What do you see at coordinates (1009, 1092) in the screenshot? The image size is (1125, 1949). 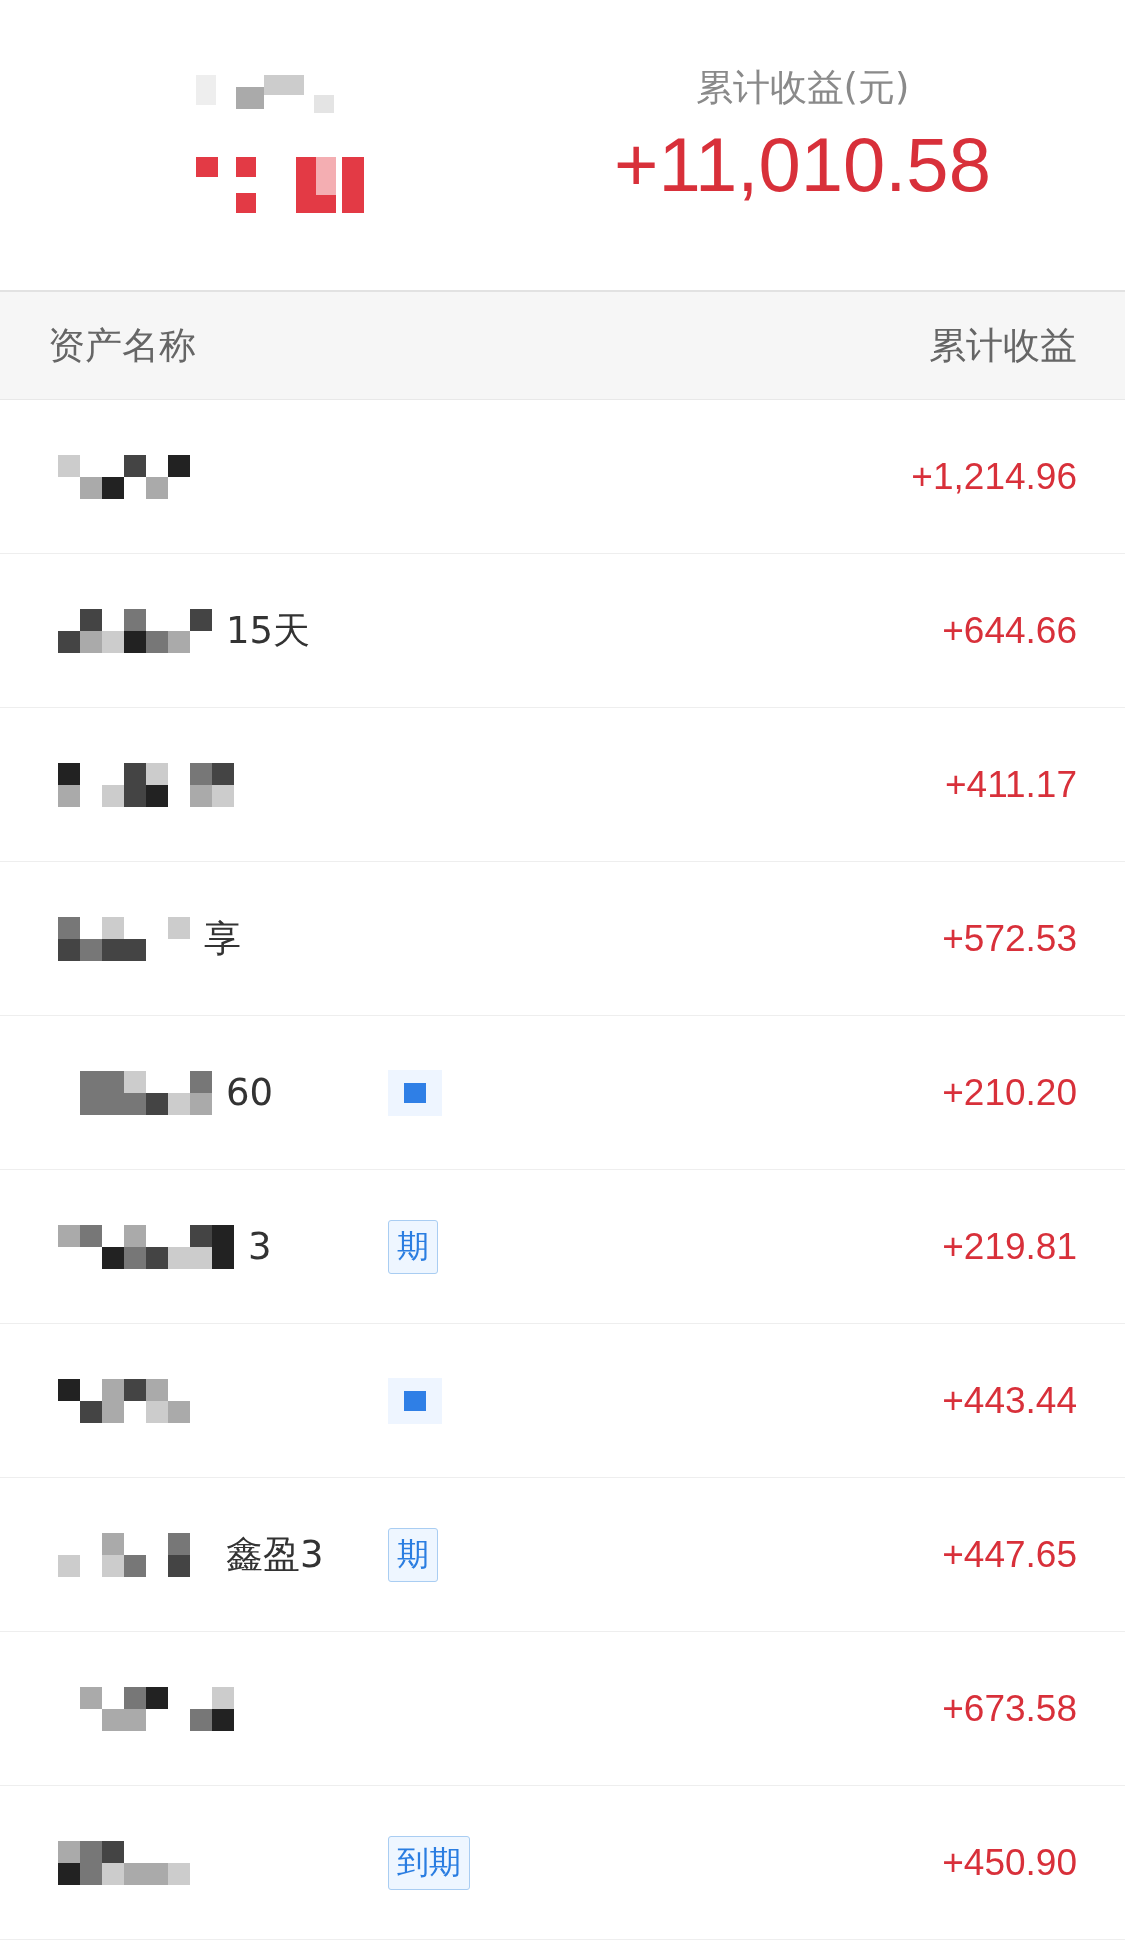 I see `asset-earnings: +210.20` at bounding box center [1009, 1092].